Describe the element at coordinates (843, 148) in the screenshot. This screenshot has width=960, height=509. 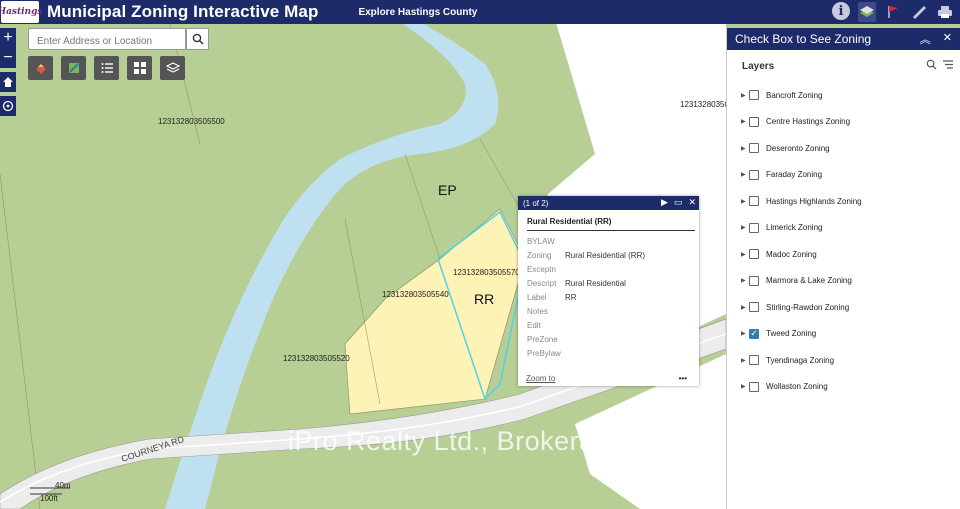
I see `layer-item: ▶ Deseronto Zoning` at that location.